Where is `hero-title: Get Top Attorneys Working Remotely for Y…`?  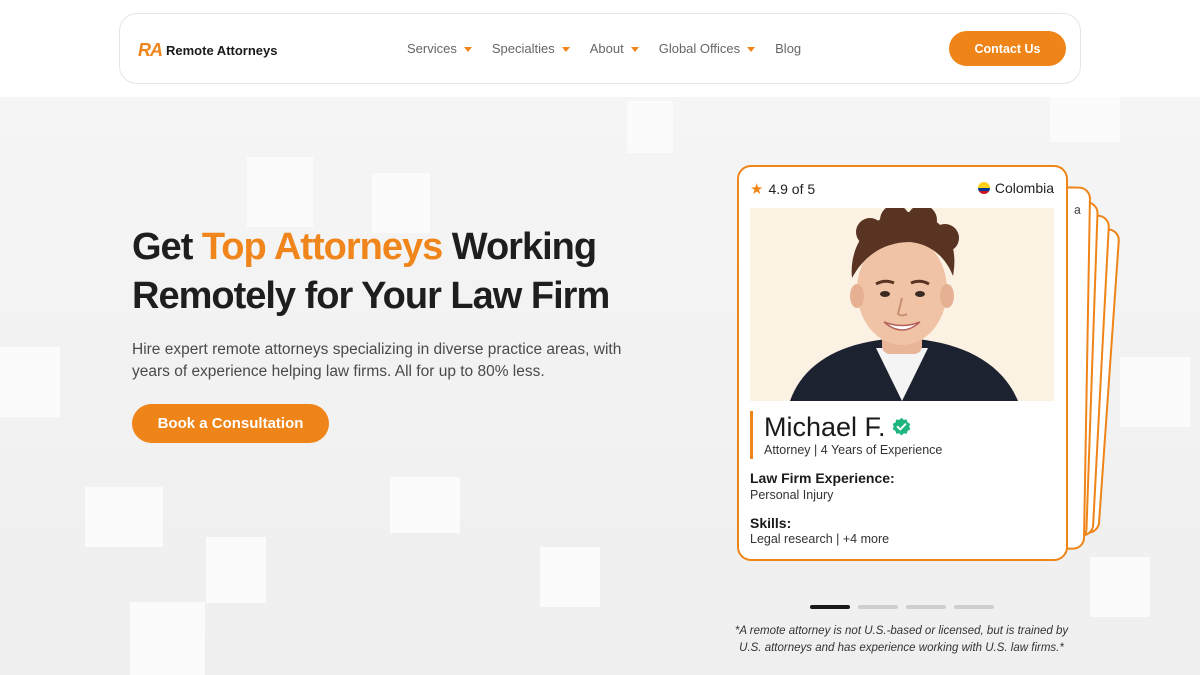 hero-title: Get Top Attorneys Working Remotely for Y… is located at coordinates (412, 272).